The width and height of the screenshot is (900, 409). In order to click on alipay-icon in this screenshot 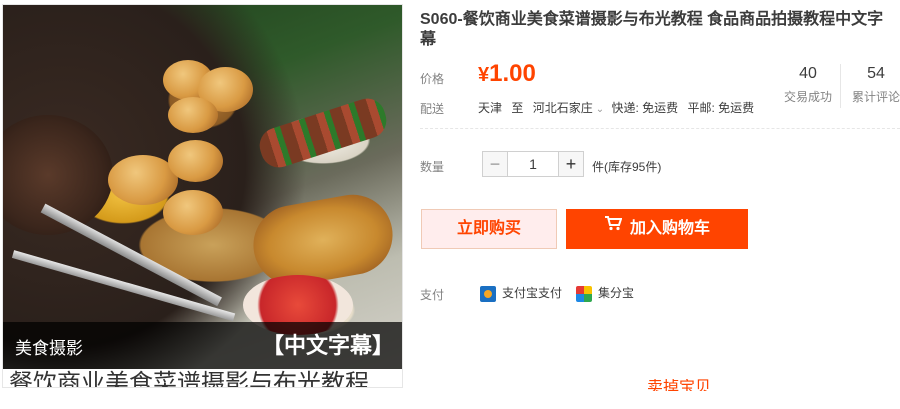, I will do `click(488, 293)`.